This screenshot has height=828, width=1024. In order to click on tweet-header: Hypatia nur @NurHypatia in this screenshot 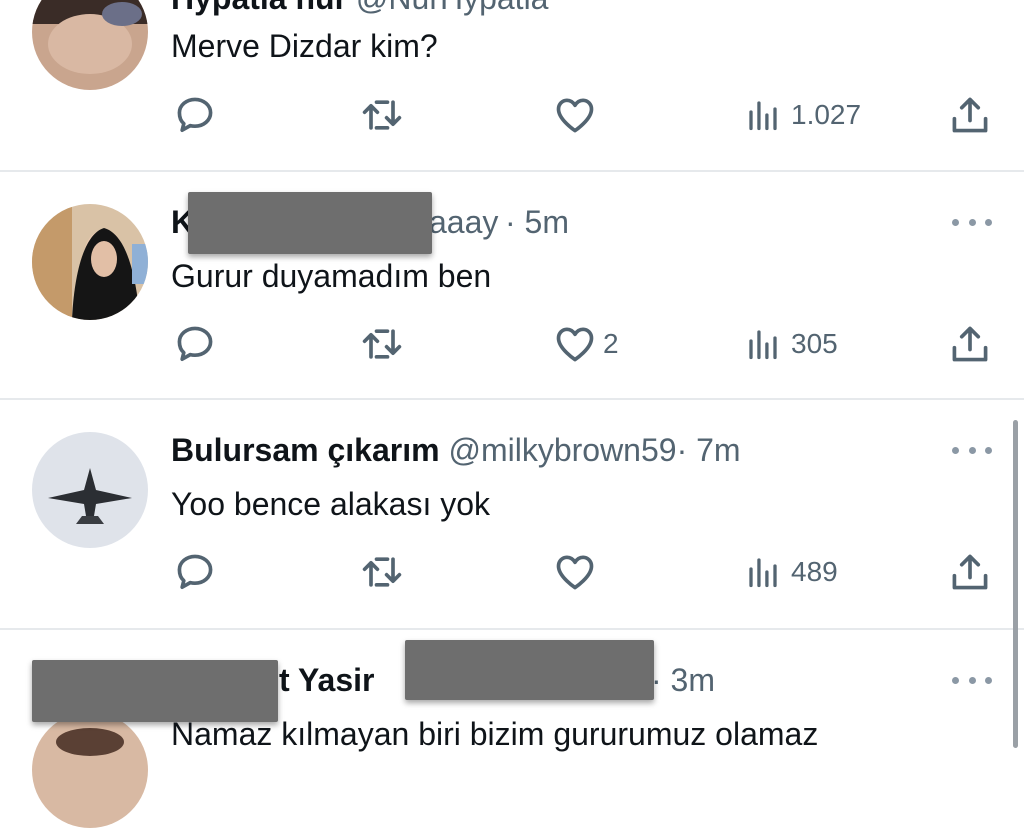, I will do `click(359, 9)`.